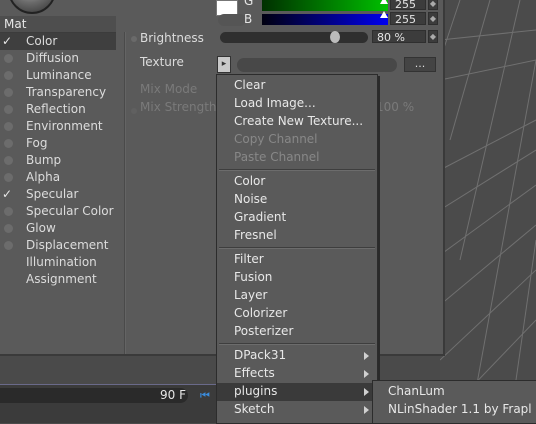 This screenshot has width=536, height=424. Describe the element at coordinates (35, 7) in the screenshot. I see `material-preview` at that location.